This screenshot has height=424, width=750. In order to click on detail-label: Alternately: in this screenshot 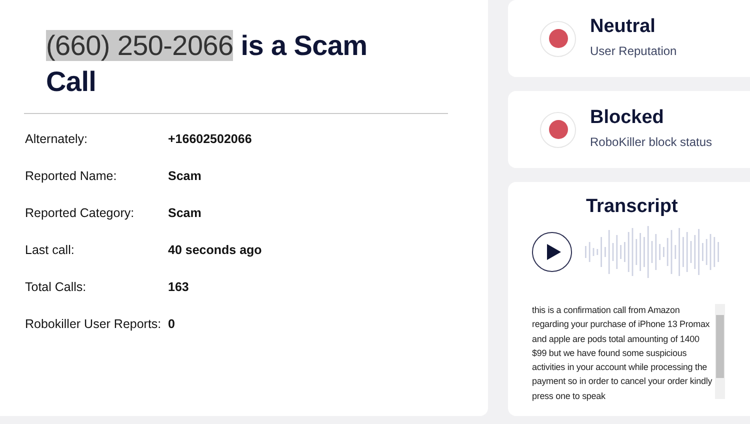, I will do `click(56, 139)`.